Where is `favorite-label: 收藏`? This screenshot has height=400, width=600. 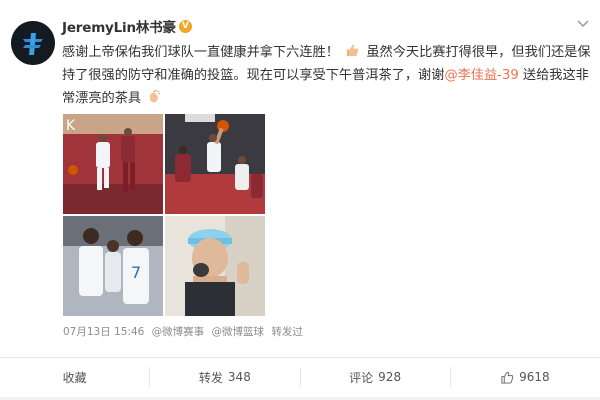
favorite-label: 收藏 is located at coordinates (74, 377).